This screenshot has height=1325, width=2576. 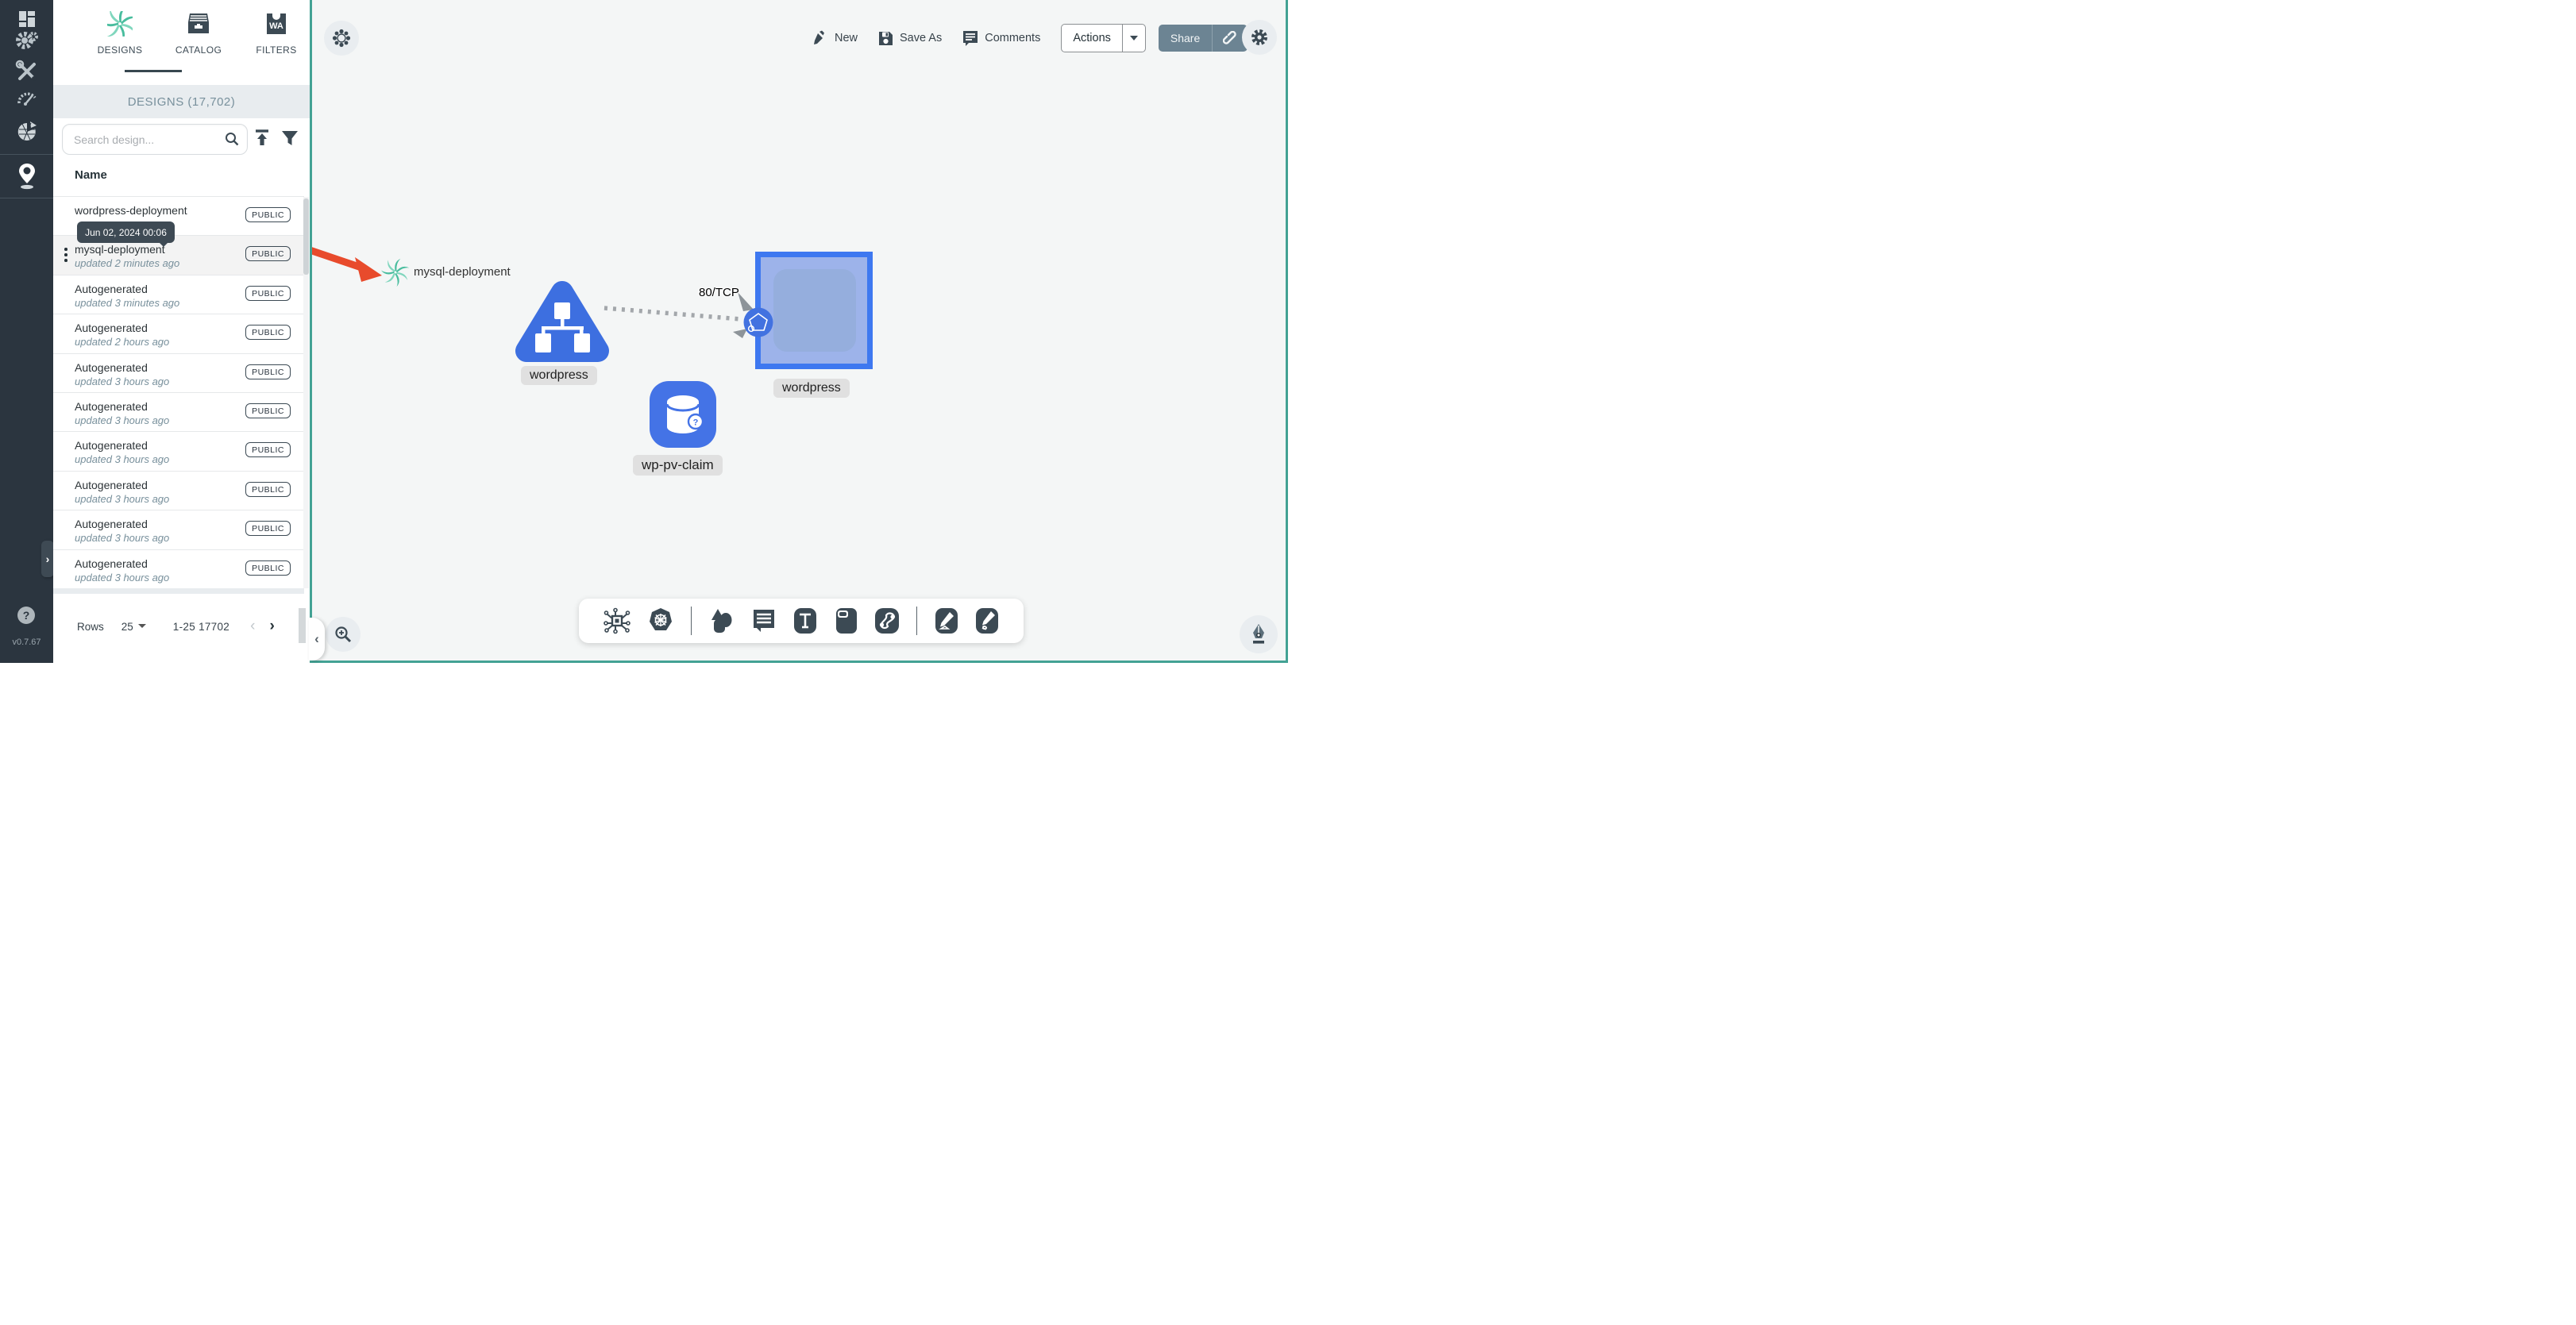 I want to click on mysql-design-icon, so click(x=395, y=272).